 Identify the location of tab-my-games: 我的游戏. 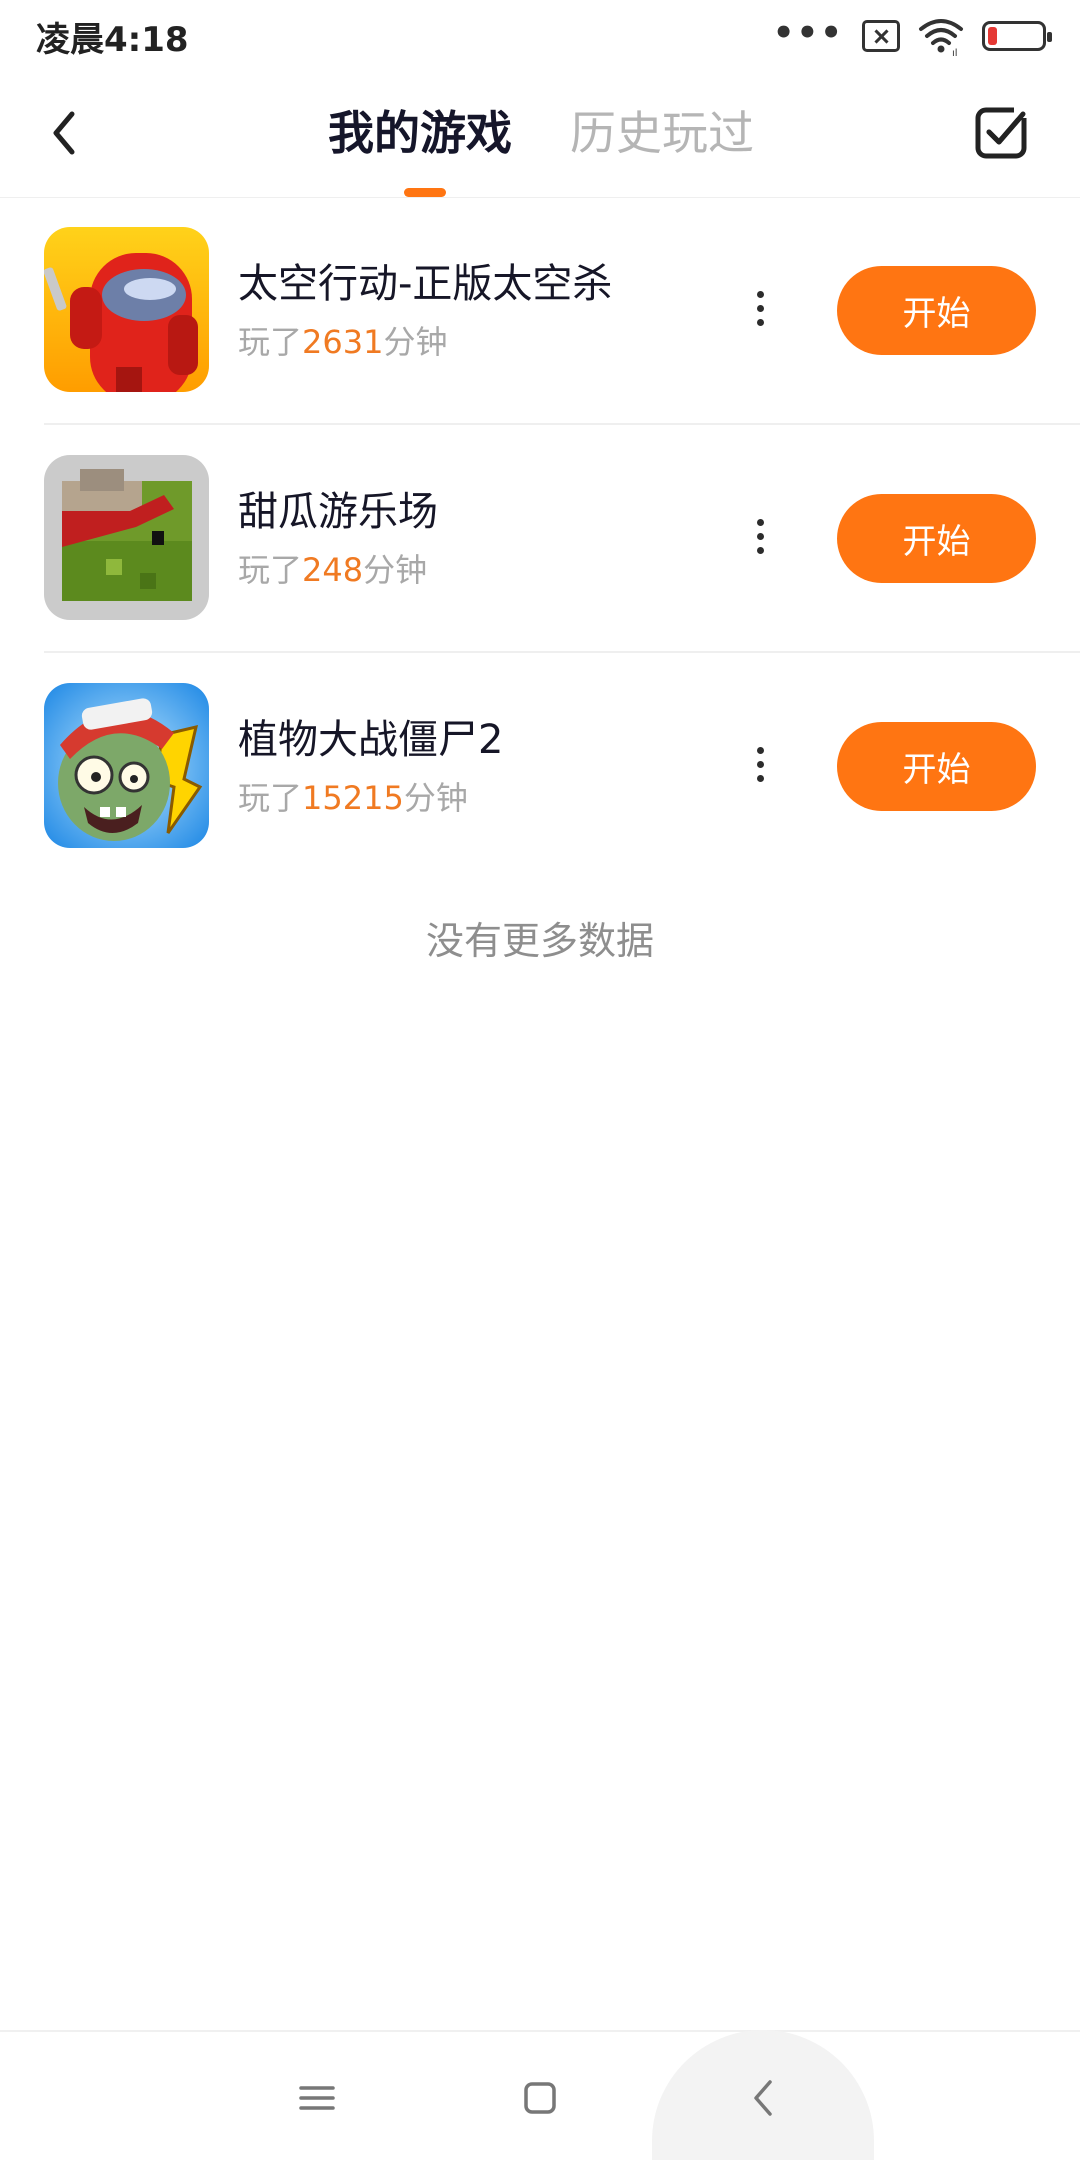
(420, 133).